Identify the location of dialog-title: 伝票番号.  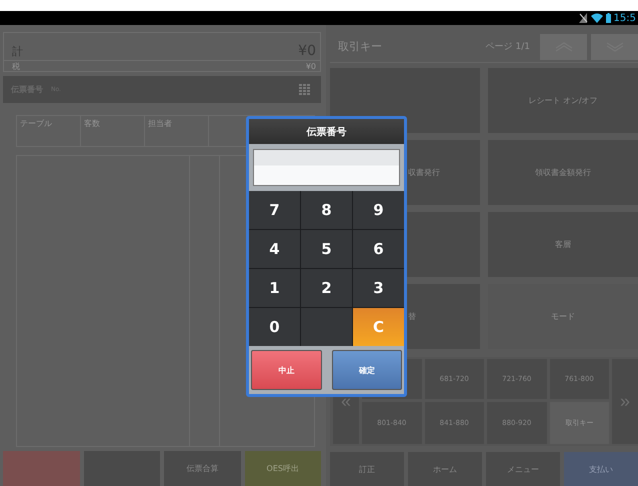
(326, 131).